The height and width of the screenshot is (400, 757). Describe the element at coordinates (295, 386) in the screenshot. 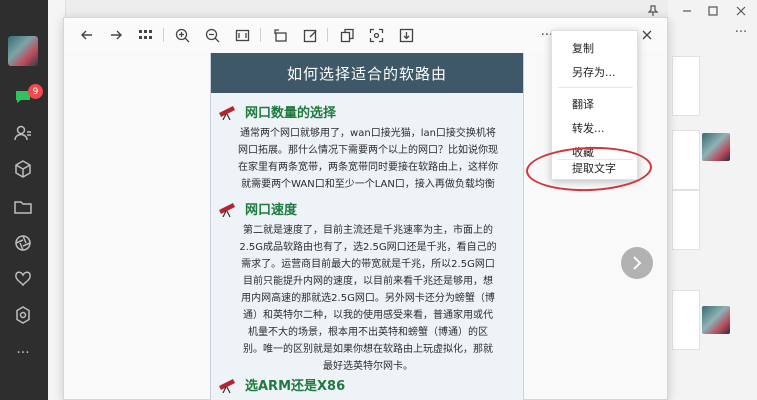

I see `section-title: 选ARM还是X86` at that location.